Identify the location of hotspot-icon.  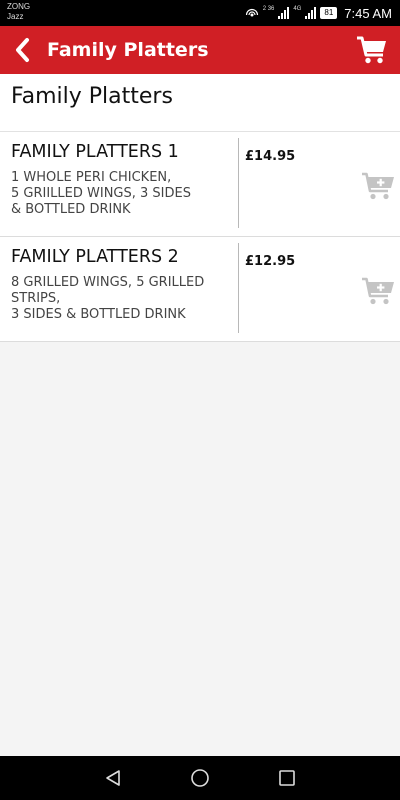
(251, 12).